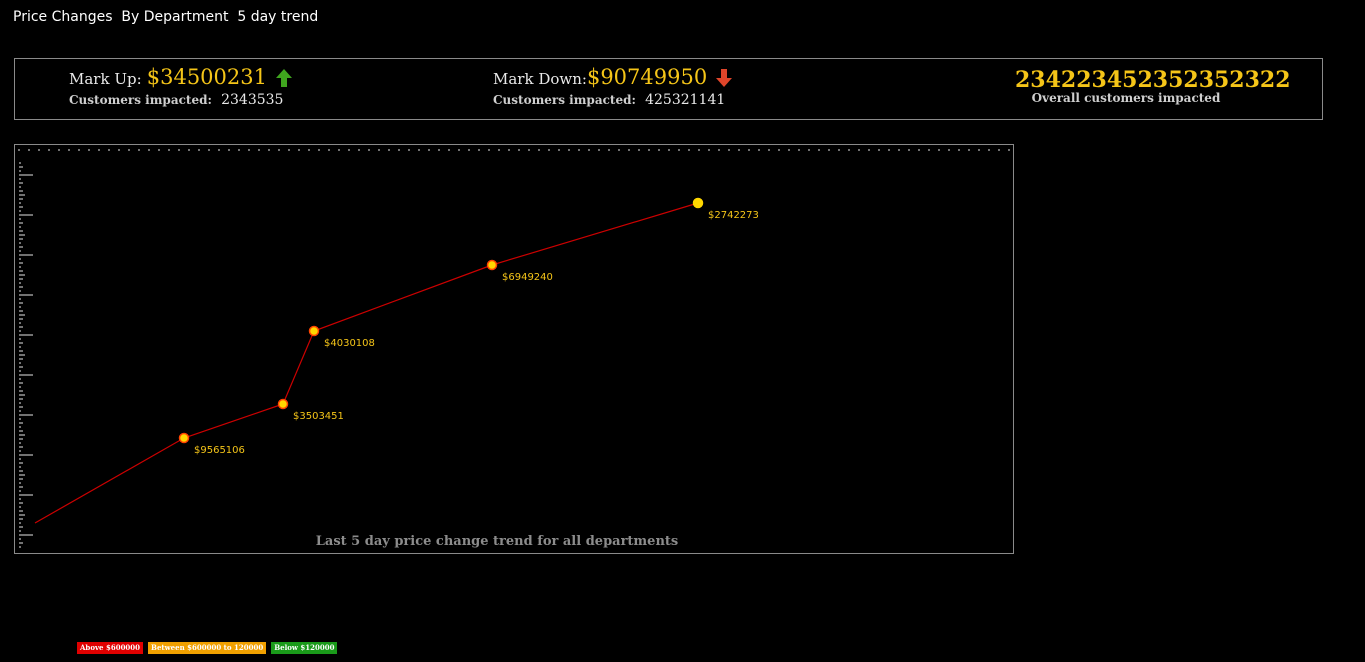 The image size is (1365, 662). I want to click on arrow-up-icon, so click(284, 79).